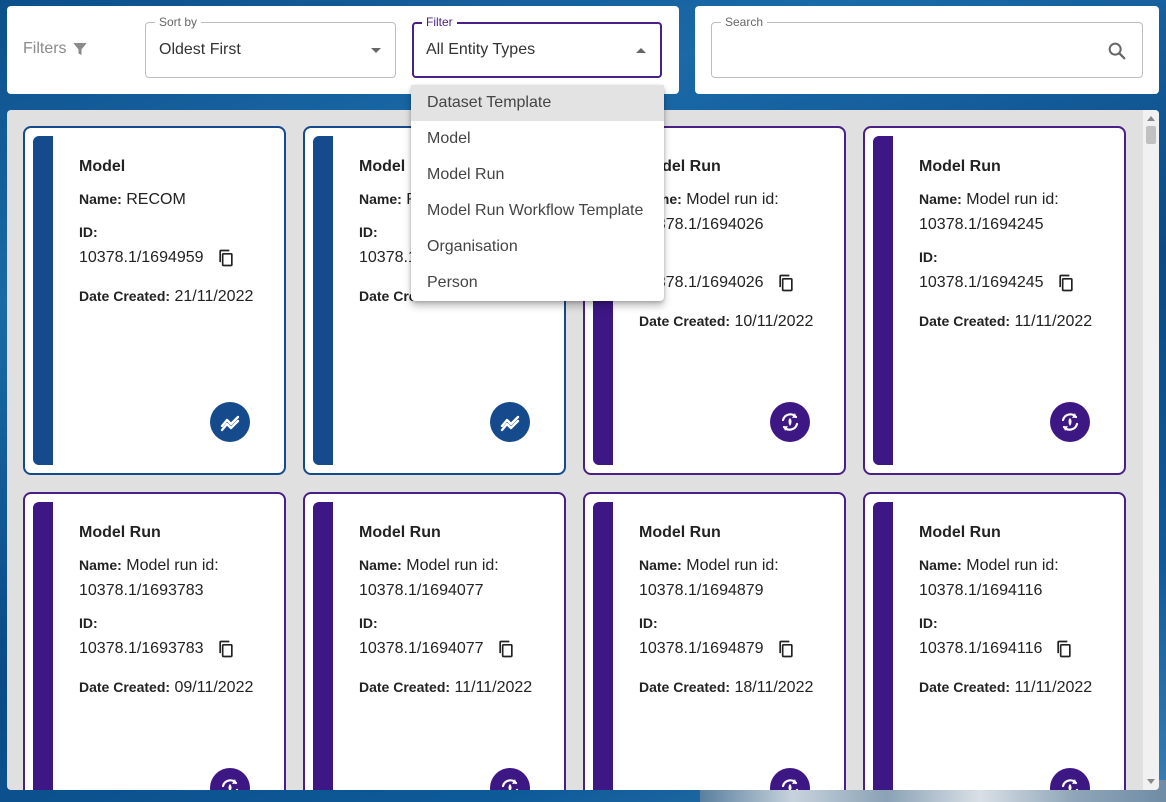 The image size is (1166, 802). What do you see at coordinates (175, 578) in the screenshot?
I see `card-name-row: Name: Model run id: 10378.1/1693783` at bounding box center [175, 578].